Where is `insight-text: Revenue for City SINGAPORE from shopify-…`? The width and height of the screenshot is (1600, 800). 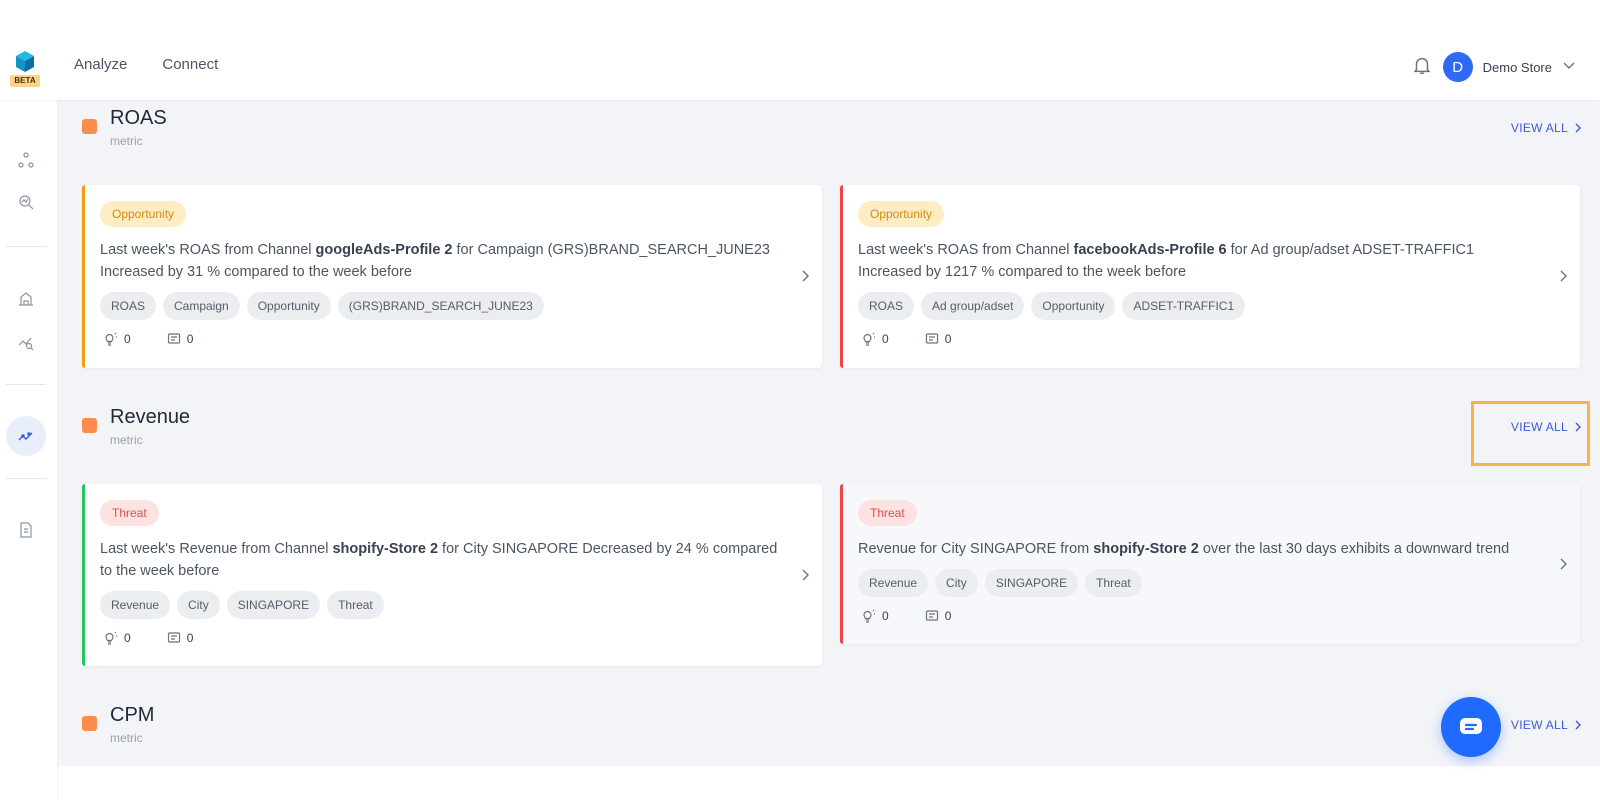 insight-text: Revenue for City SINGAPORE from shopify-… is located at coordinates (1184, 549).